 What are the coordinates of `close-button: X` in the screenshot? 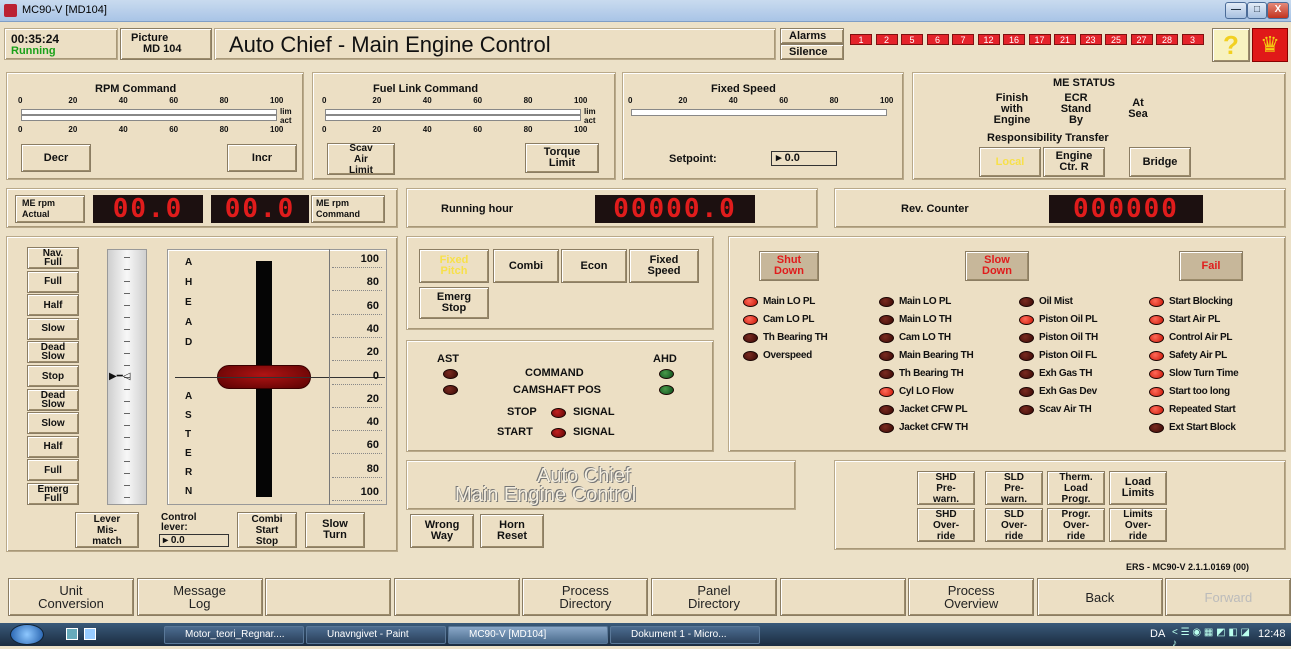 It's located at (1278, 10).